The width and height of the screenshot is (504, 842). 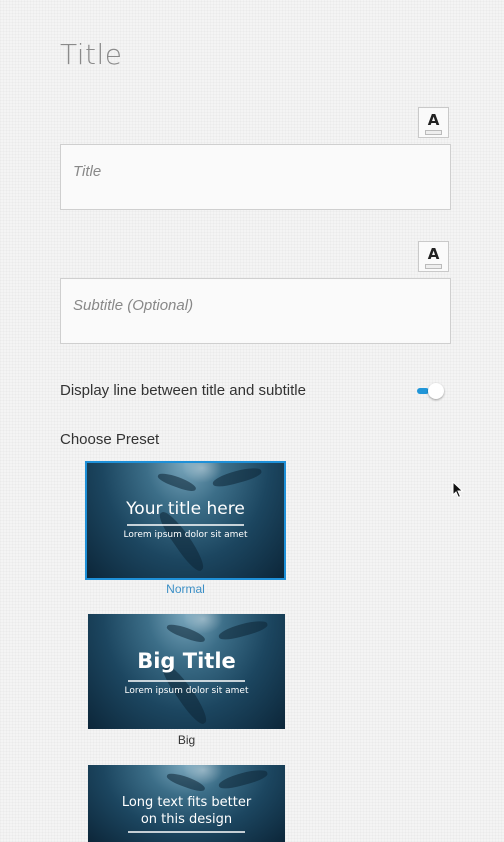 I want to click on preset-big-caption: Big, so click(x=186, y=740).